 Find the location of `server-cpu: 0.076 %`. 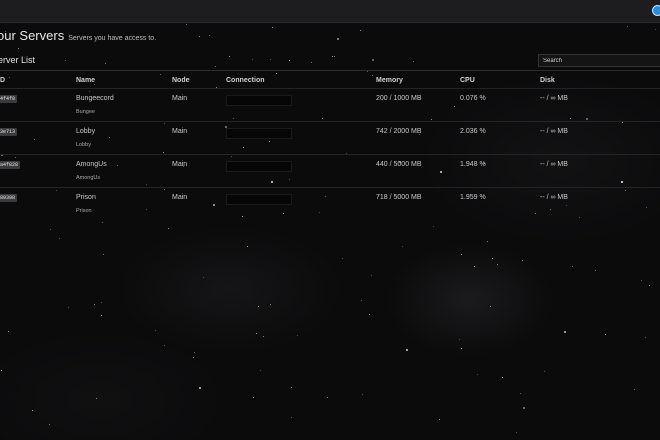

server-cpu: 0.076 % is located at coordinates (473, 98).